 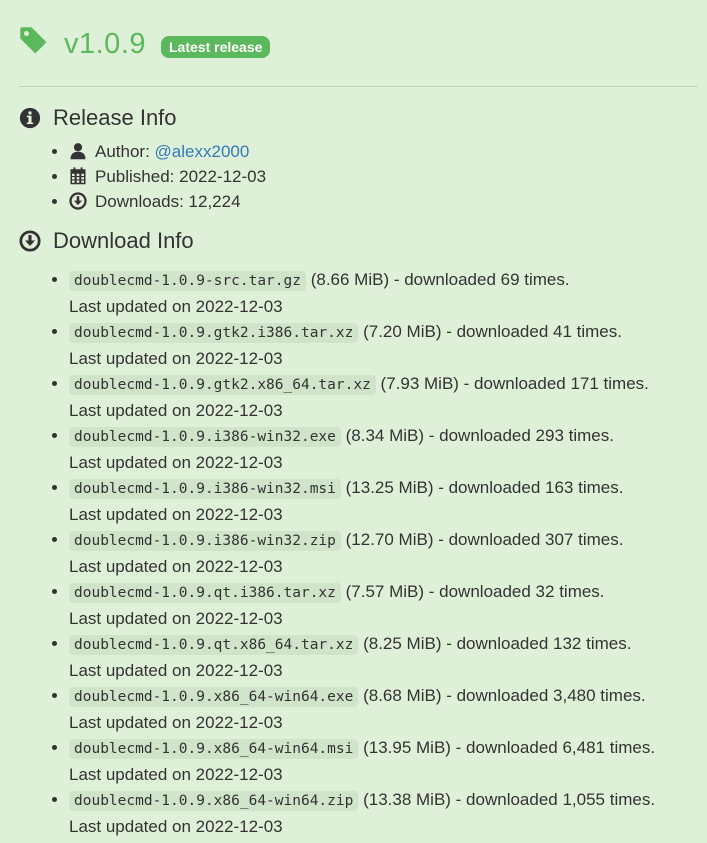 What do you see at coordinates (358, 118) in the screenshot?
I see `release-info-heading: Release Info` at bounding box center [358, 118].